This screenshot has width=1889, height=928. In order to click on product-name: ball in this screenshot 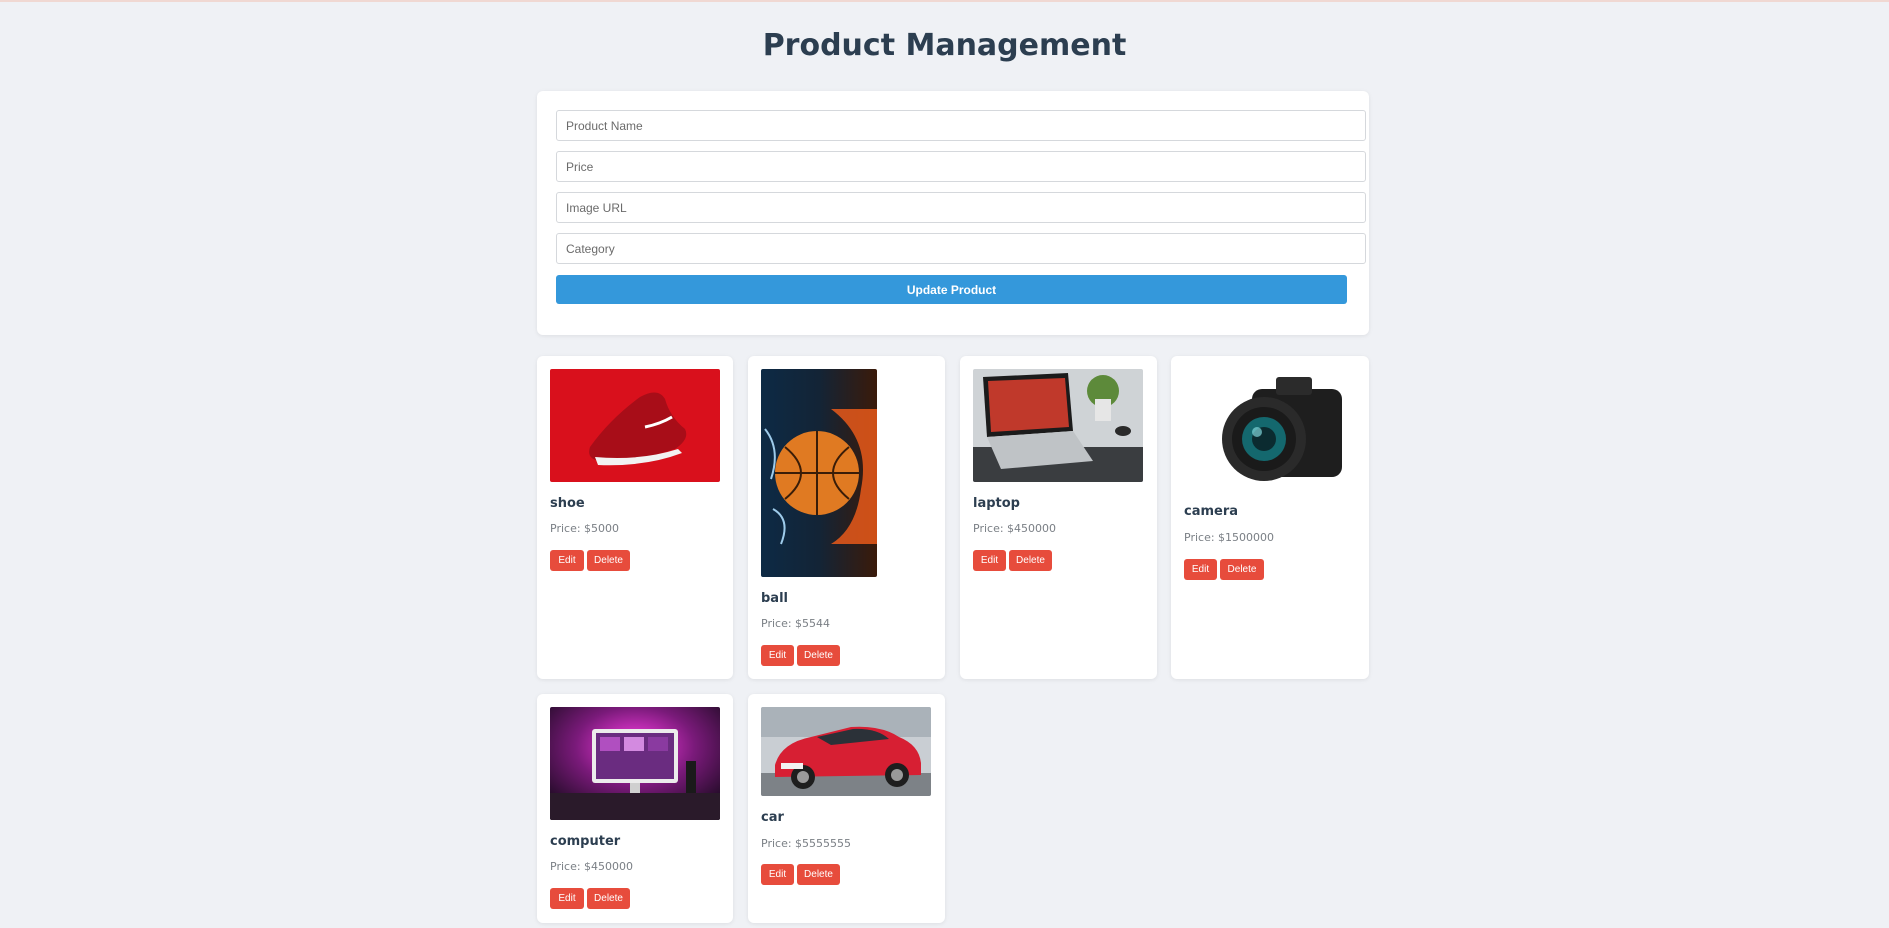, I will do `click(774, 598)`.